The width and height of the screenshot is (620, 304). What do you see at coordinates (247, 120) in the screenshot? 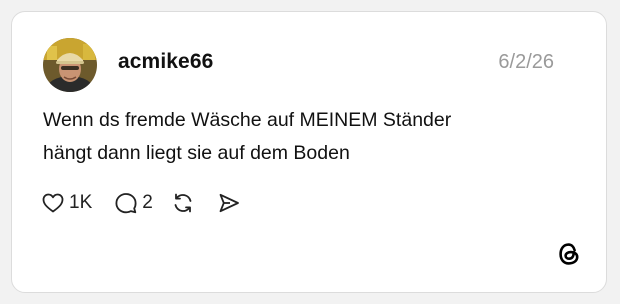
I see `post-text-line: Wenn ds fremde Wäsche auf MEINEM Ständer` at bounding box center [247, 120].